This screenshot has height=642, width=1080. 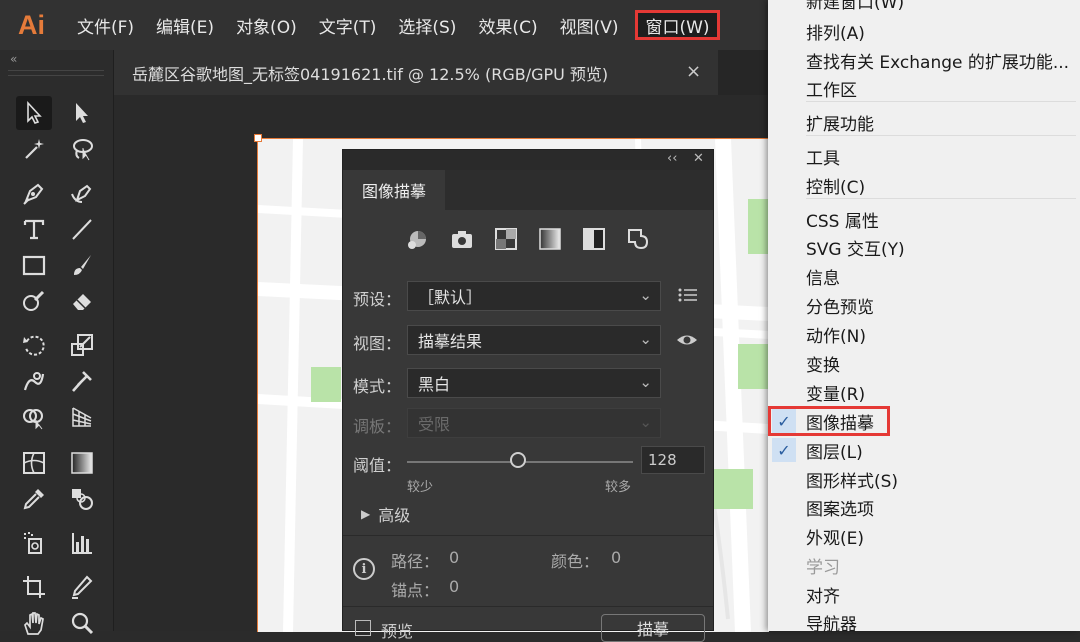 What do you see at coordinates (363, 628) in the screenshot?
I see `preview-checkbox` at bounding box center [363, 628].